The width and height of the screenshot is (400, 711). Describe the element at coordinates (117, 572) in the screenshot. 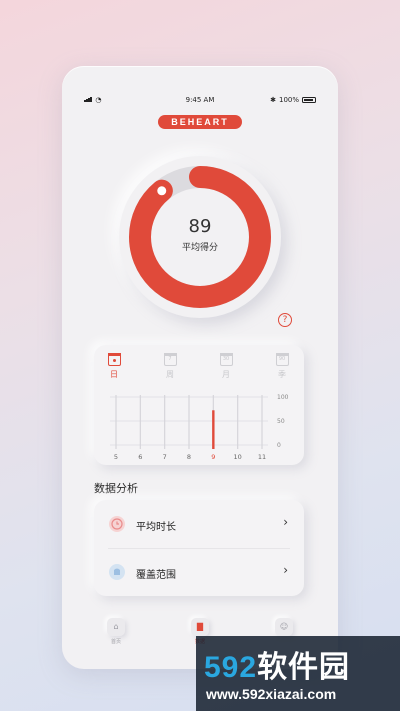

I see `coverage-icon` at that location.